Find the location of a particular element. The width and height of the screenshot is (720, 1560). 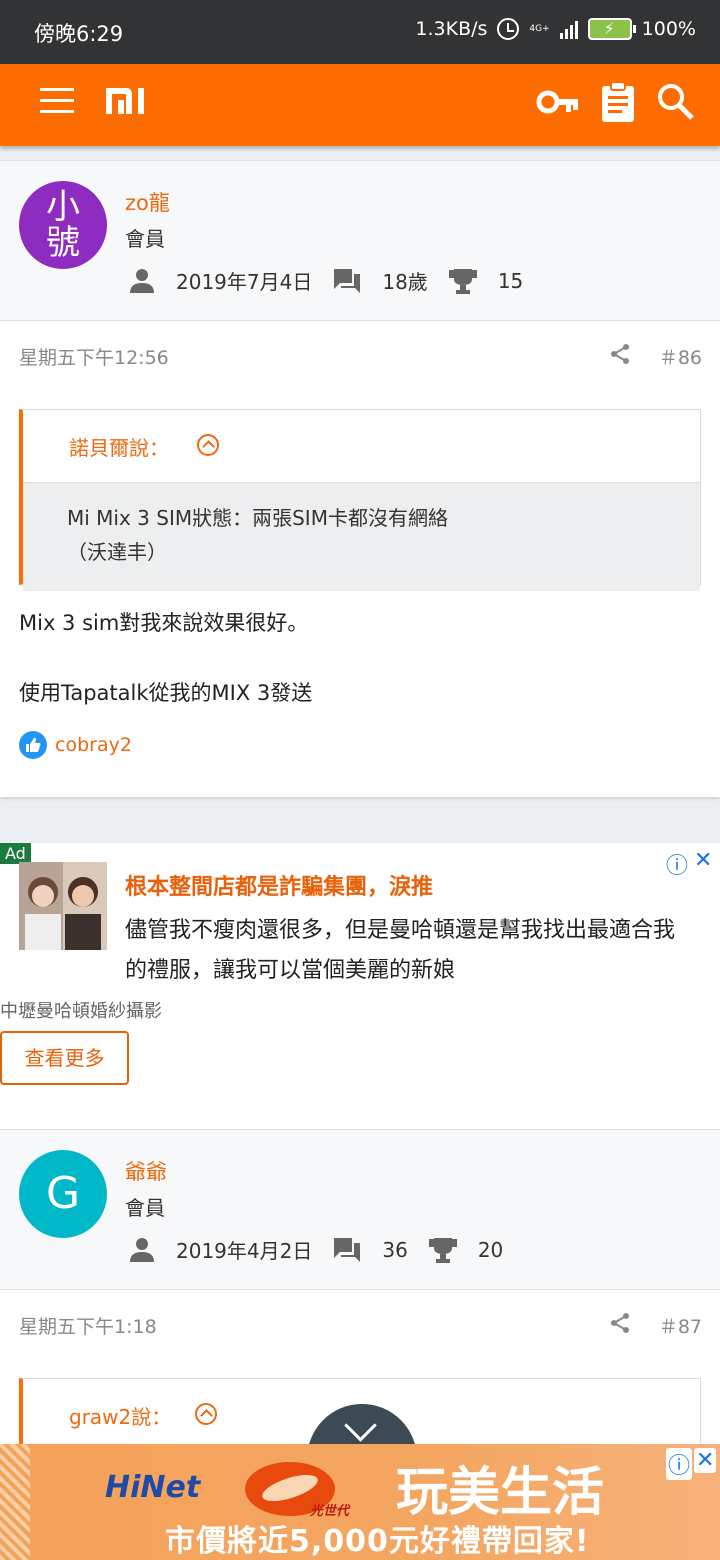

signal-icon is located at coordinates (568, 29).